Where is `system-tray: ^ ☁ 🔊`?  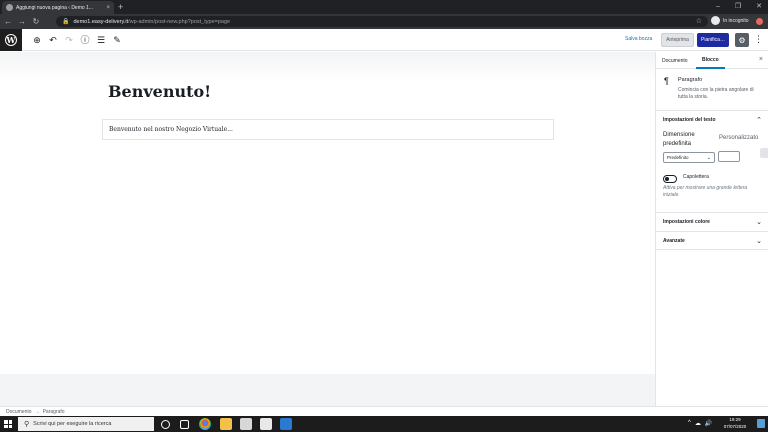 system-tray: ^ ☁ 🔊 is located at coordinates (700, 423).